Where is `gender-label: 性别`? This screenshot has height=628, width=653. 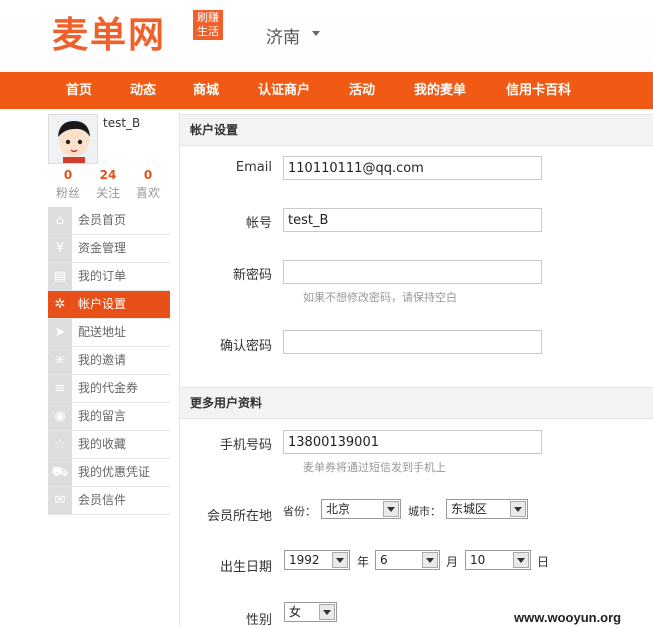
gender-label: 性别 is located at coordinates (258, 620).